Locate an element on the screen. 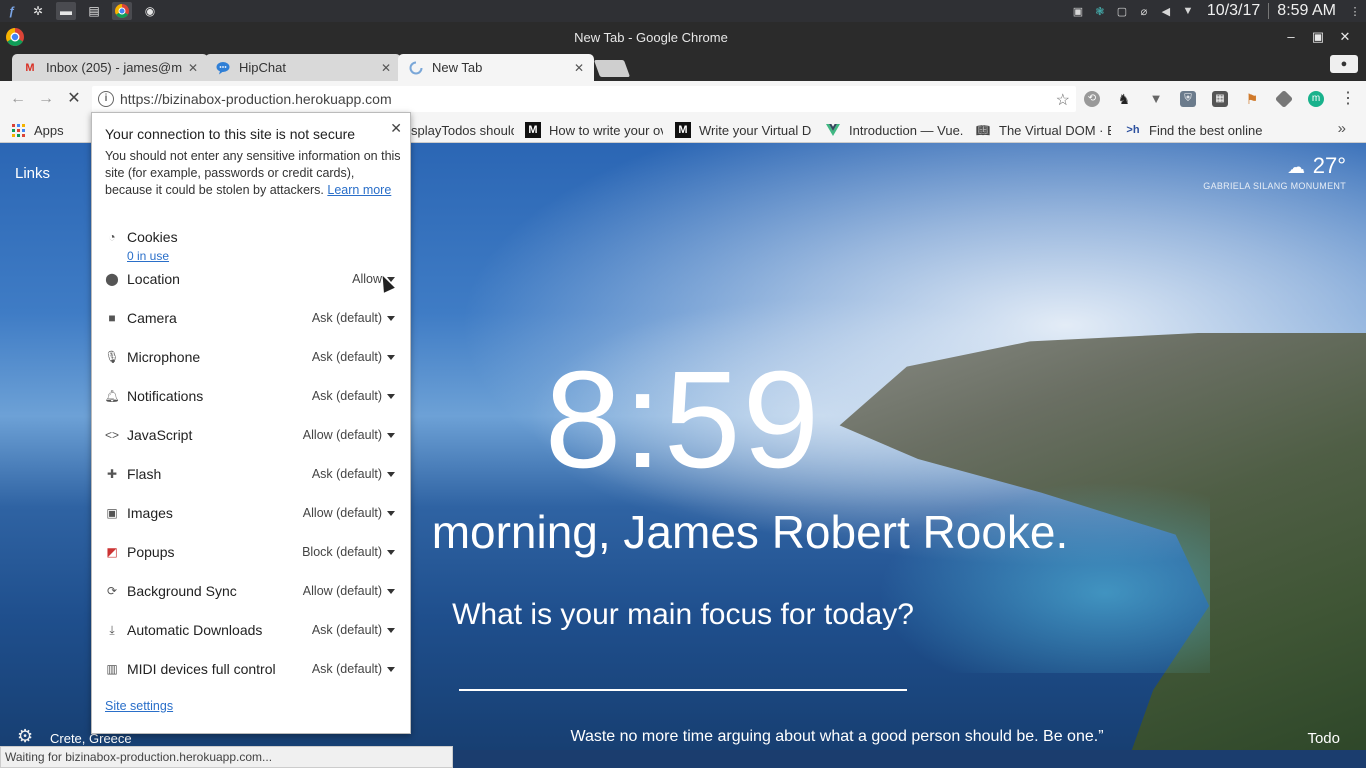 This screenshot has width=1366, height=768. maximize-icon: ▣ is located at coordinates (1318, 37).